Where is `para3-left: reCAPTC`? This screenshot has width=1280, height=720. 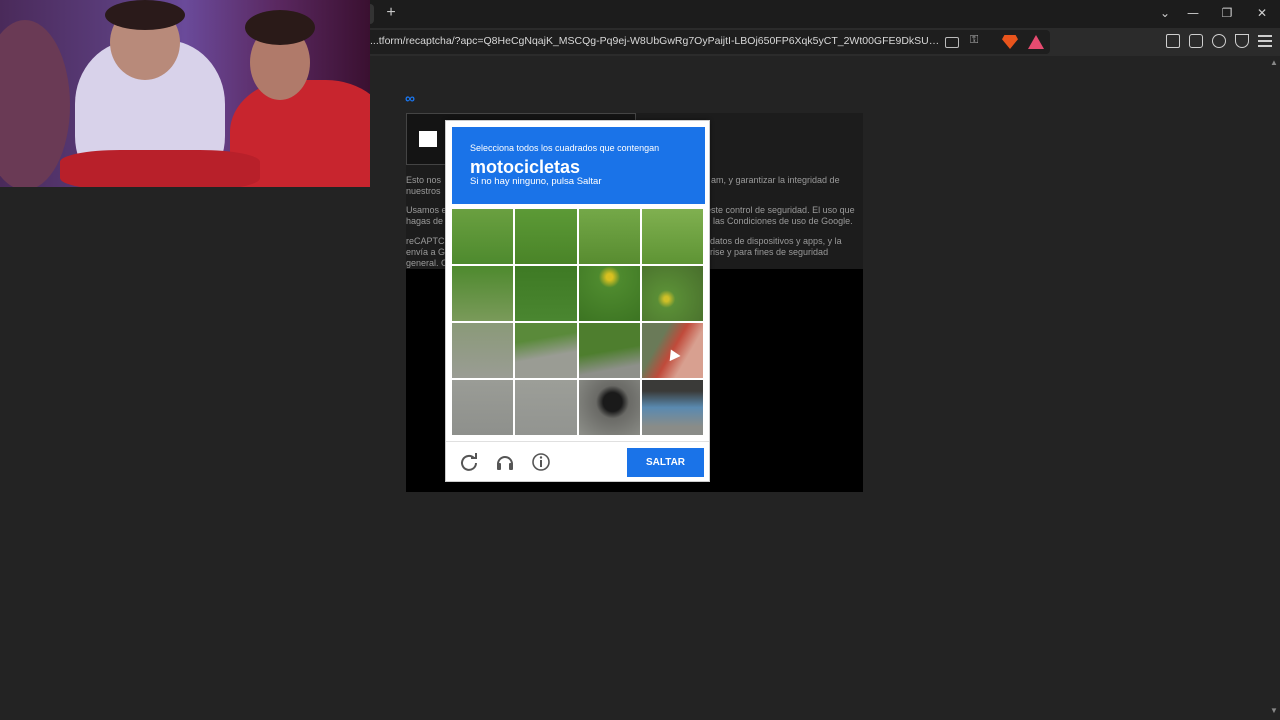 para3-left: reCAPTC is located at coordinates (425, 241).